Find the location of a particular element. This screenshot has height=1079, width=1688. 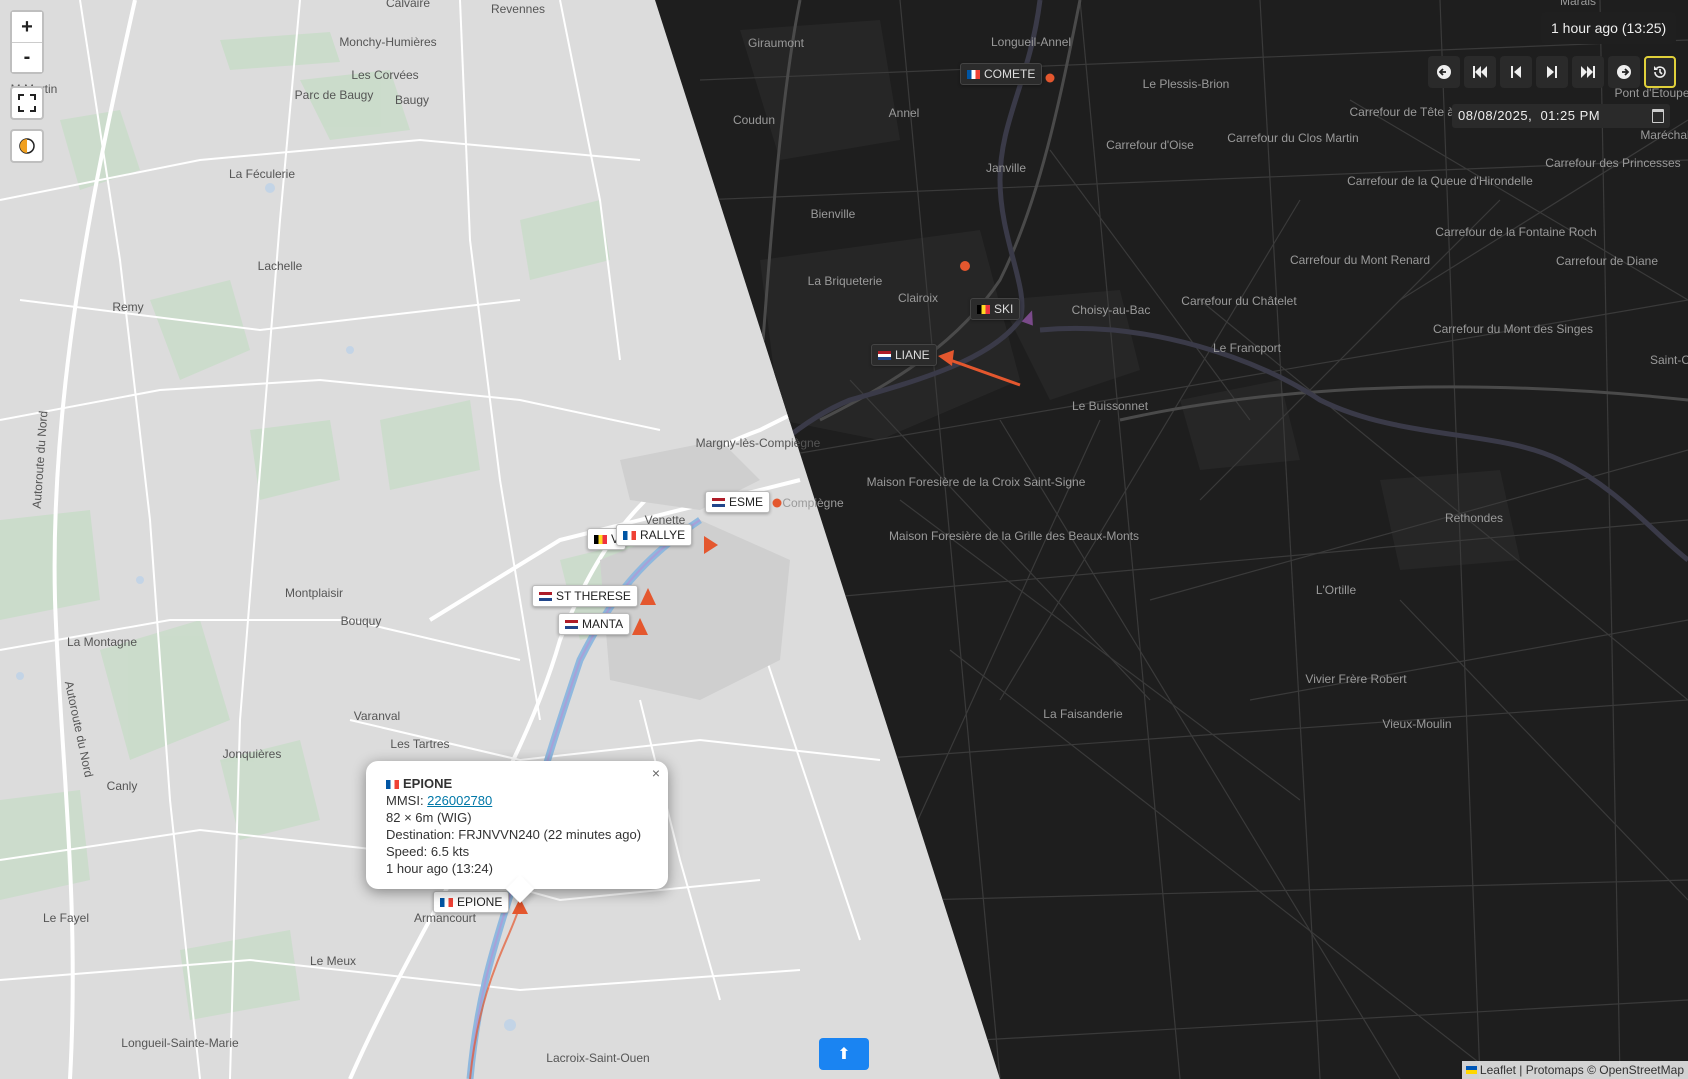

place-label: Revennes is located at coordinates (518, 9).